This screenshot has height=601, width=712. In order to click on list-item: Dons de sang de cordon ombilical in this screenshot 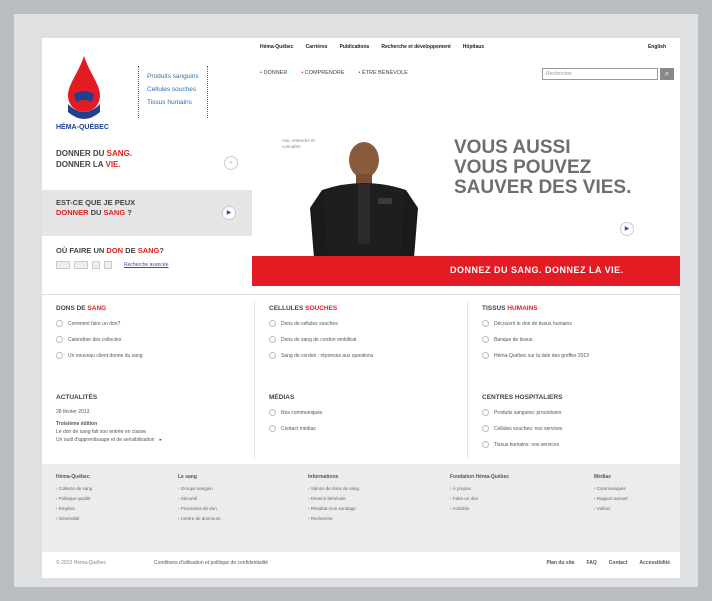, I will do `click(361, 339)`.